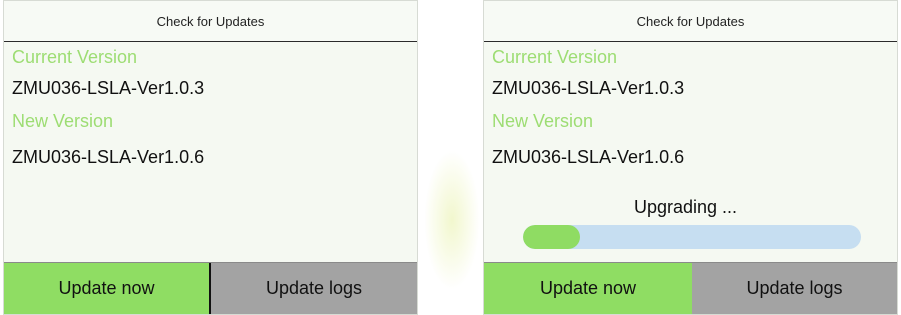  What do you see at coordinates (552, 237) in the screenshot?
I see `upgrade-progress-fill` at bounding box center [552, 237].